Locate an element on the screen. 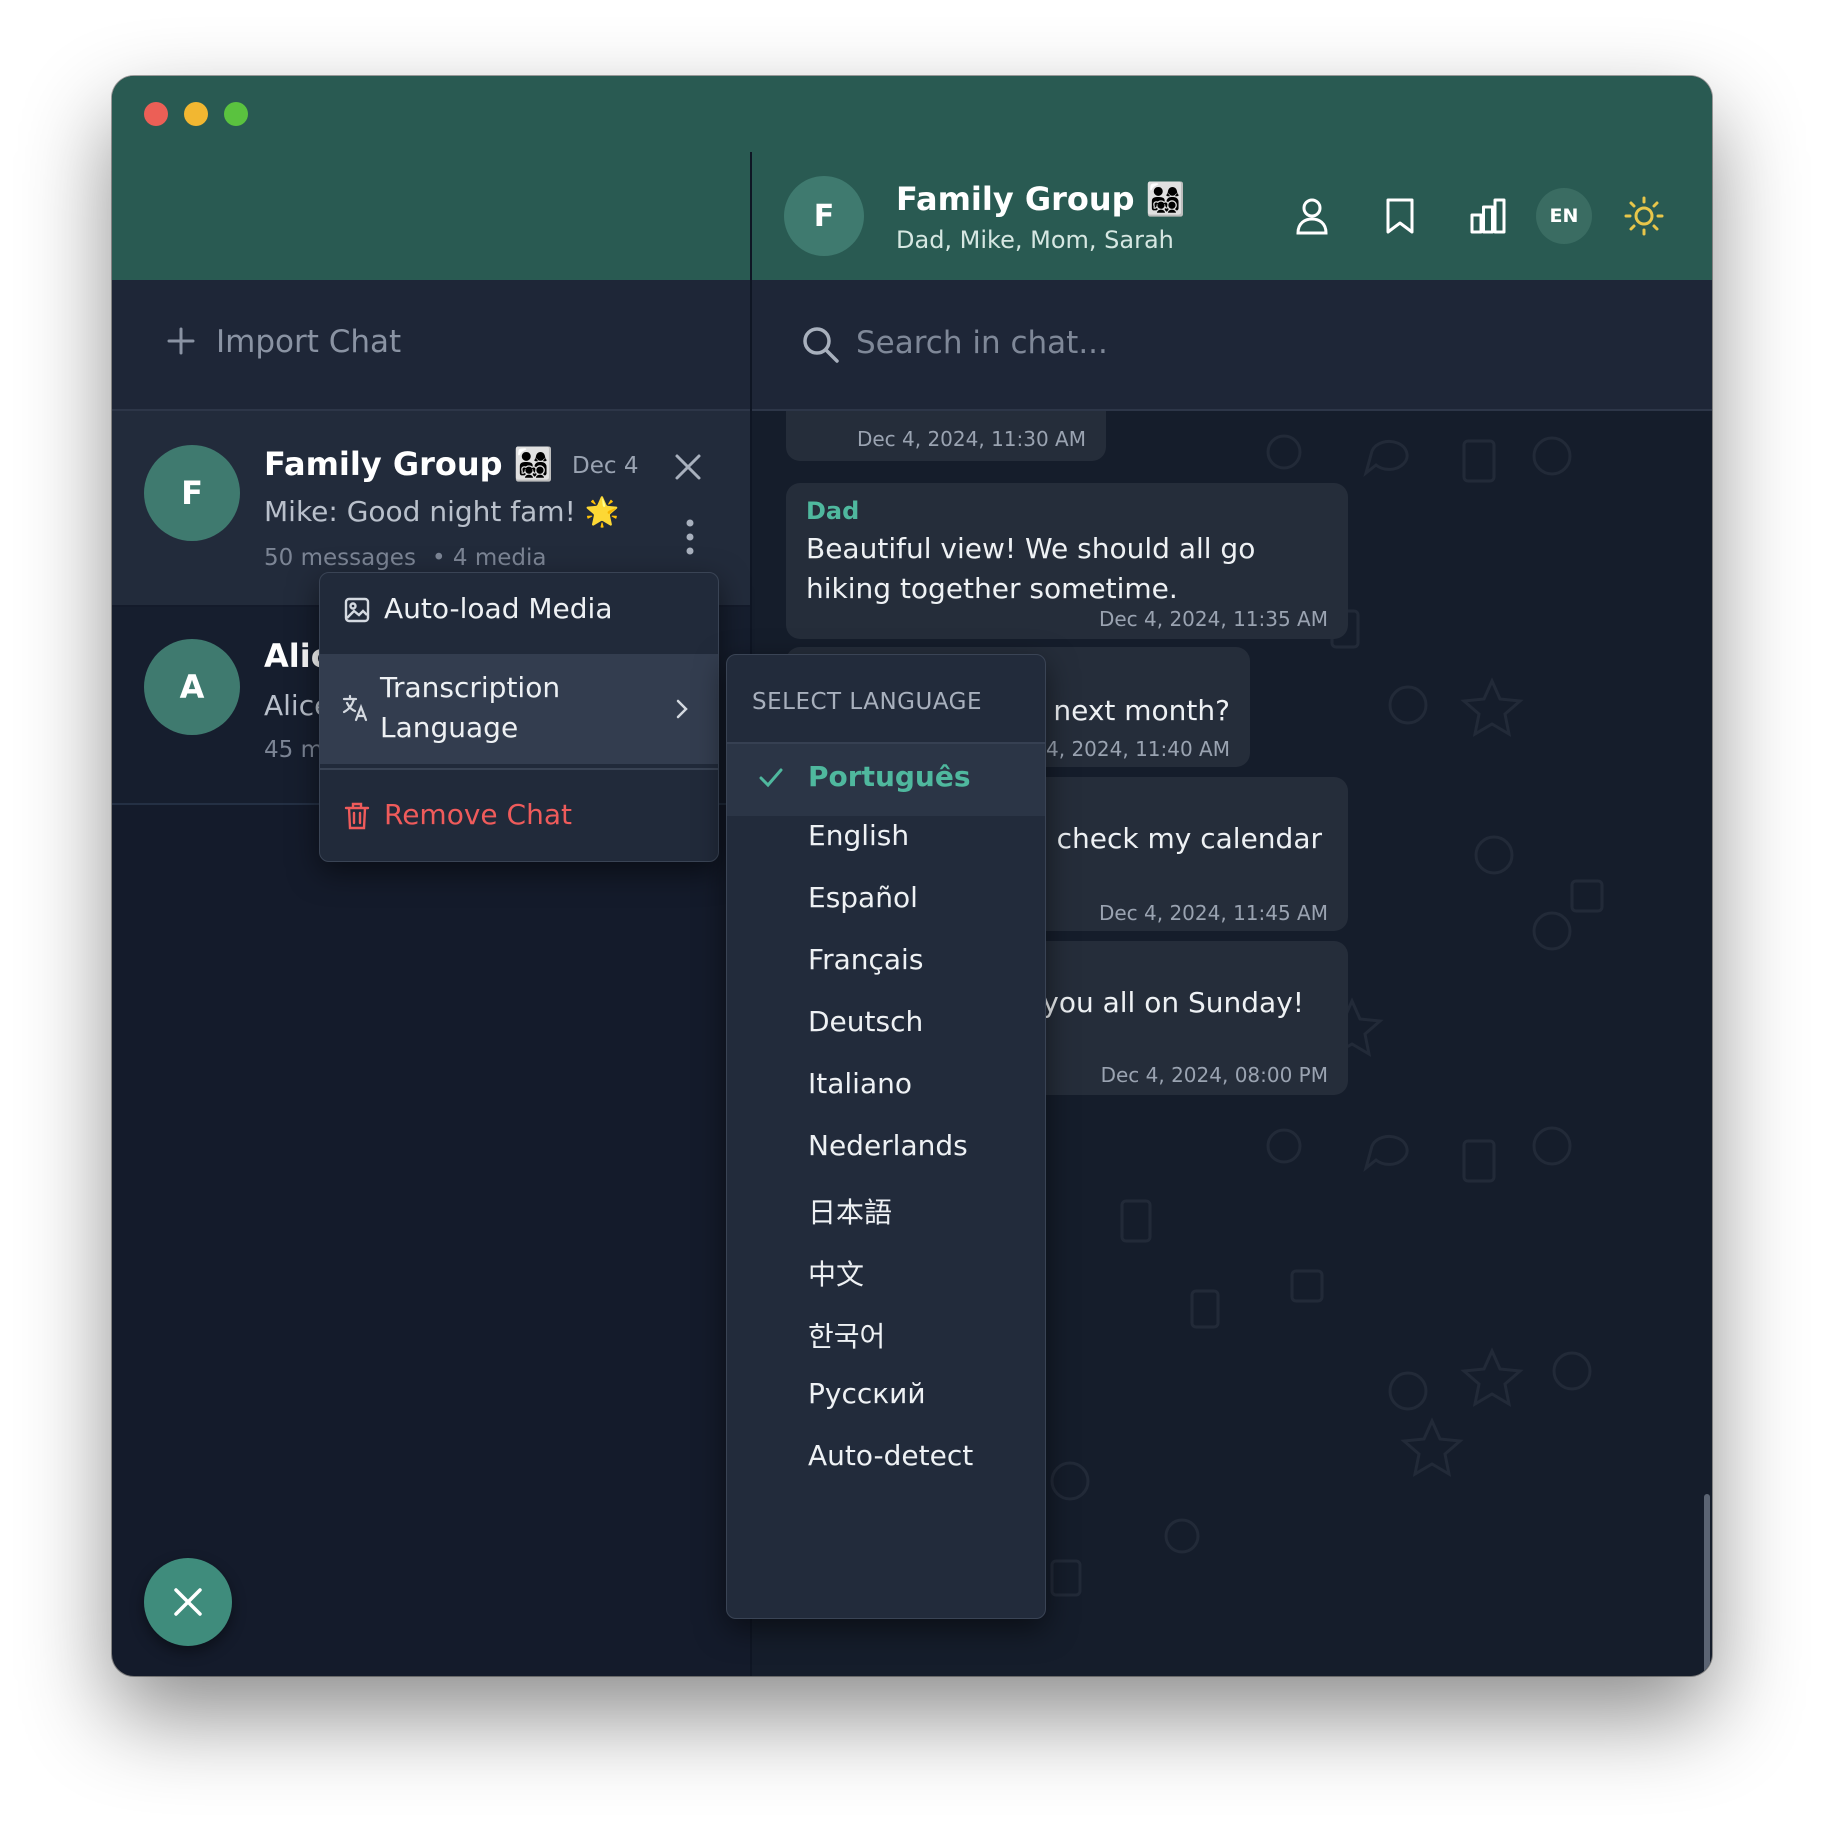  language-menu-header: SELECT LANGUAGE is located at coordinates (867, 702).